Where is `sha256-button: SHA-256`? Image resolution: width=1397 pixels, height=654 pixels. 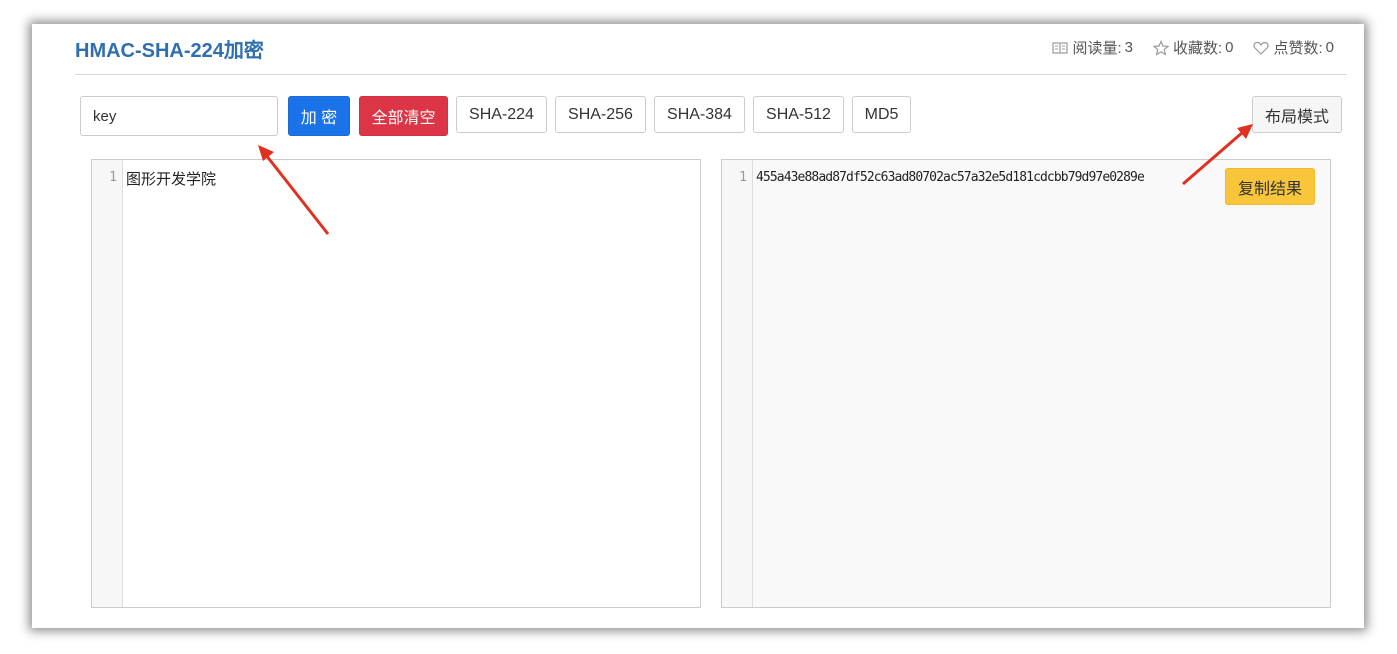
sha256-button: SHA-256 is located at coordinates (600, 114).